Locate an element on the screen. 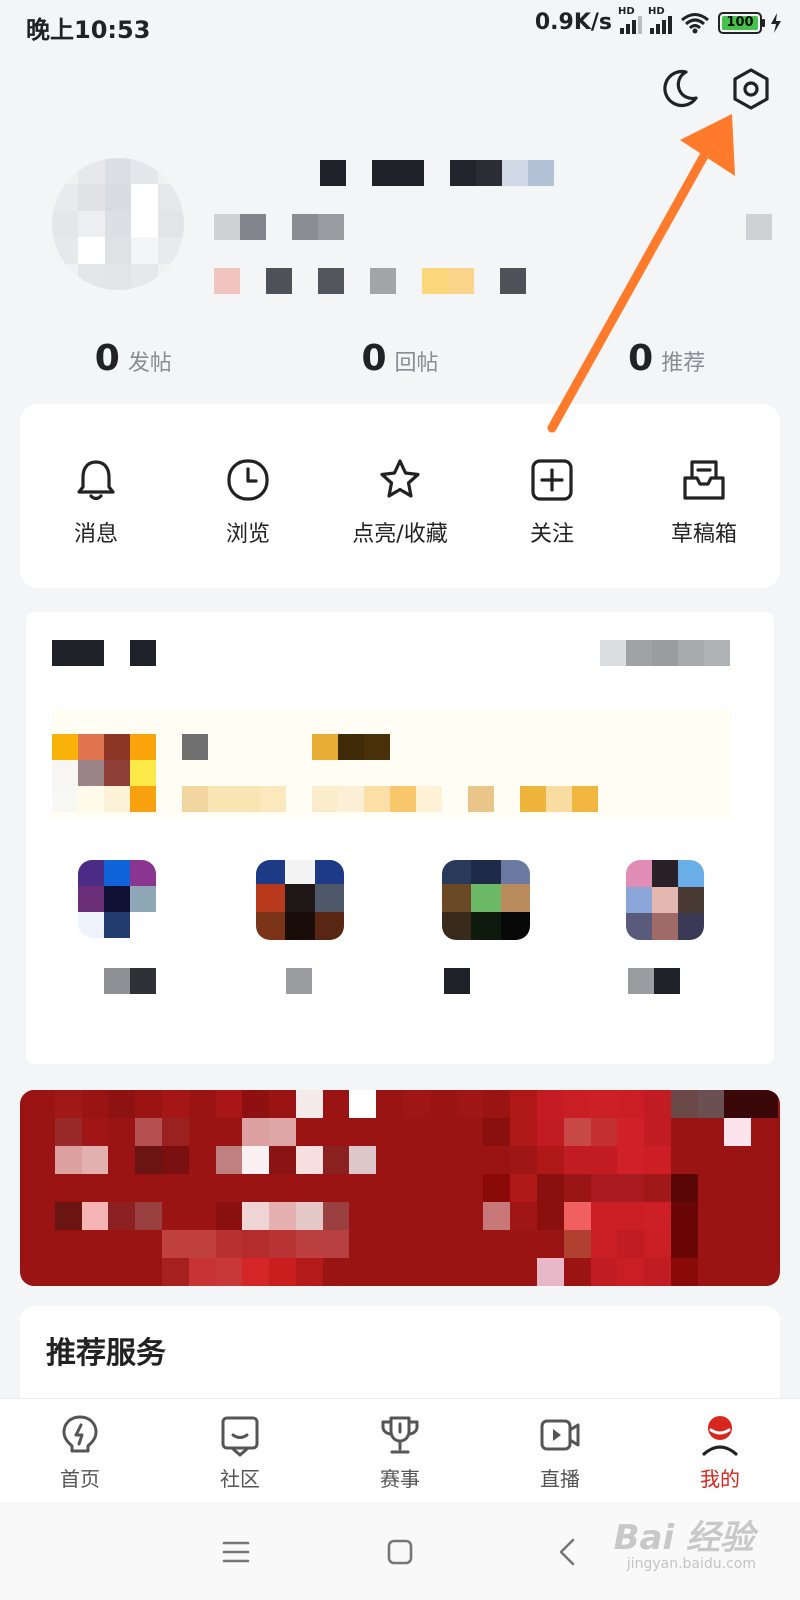 The height and width of the screenshot is (1600, 800). stat-recommends: 0 推荐 is located at coordinates (666, 358).